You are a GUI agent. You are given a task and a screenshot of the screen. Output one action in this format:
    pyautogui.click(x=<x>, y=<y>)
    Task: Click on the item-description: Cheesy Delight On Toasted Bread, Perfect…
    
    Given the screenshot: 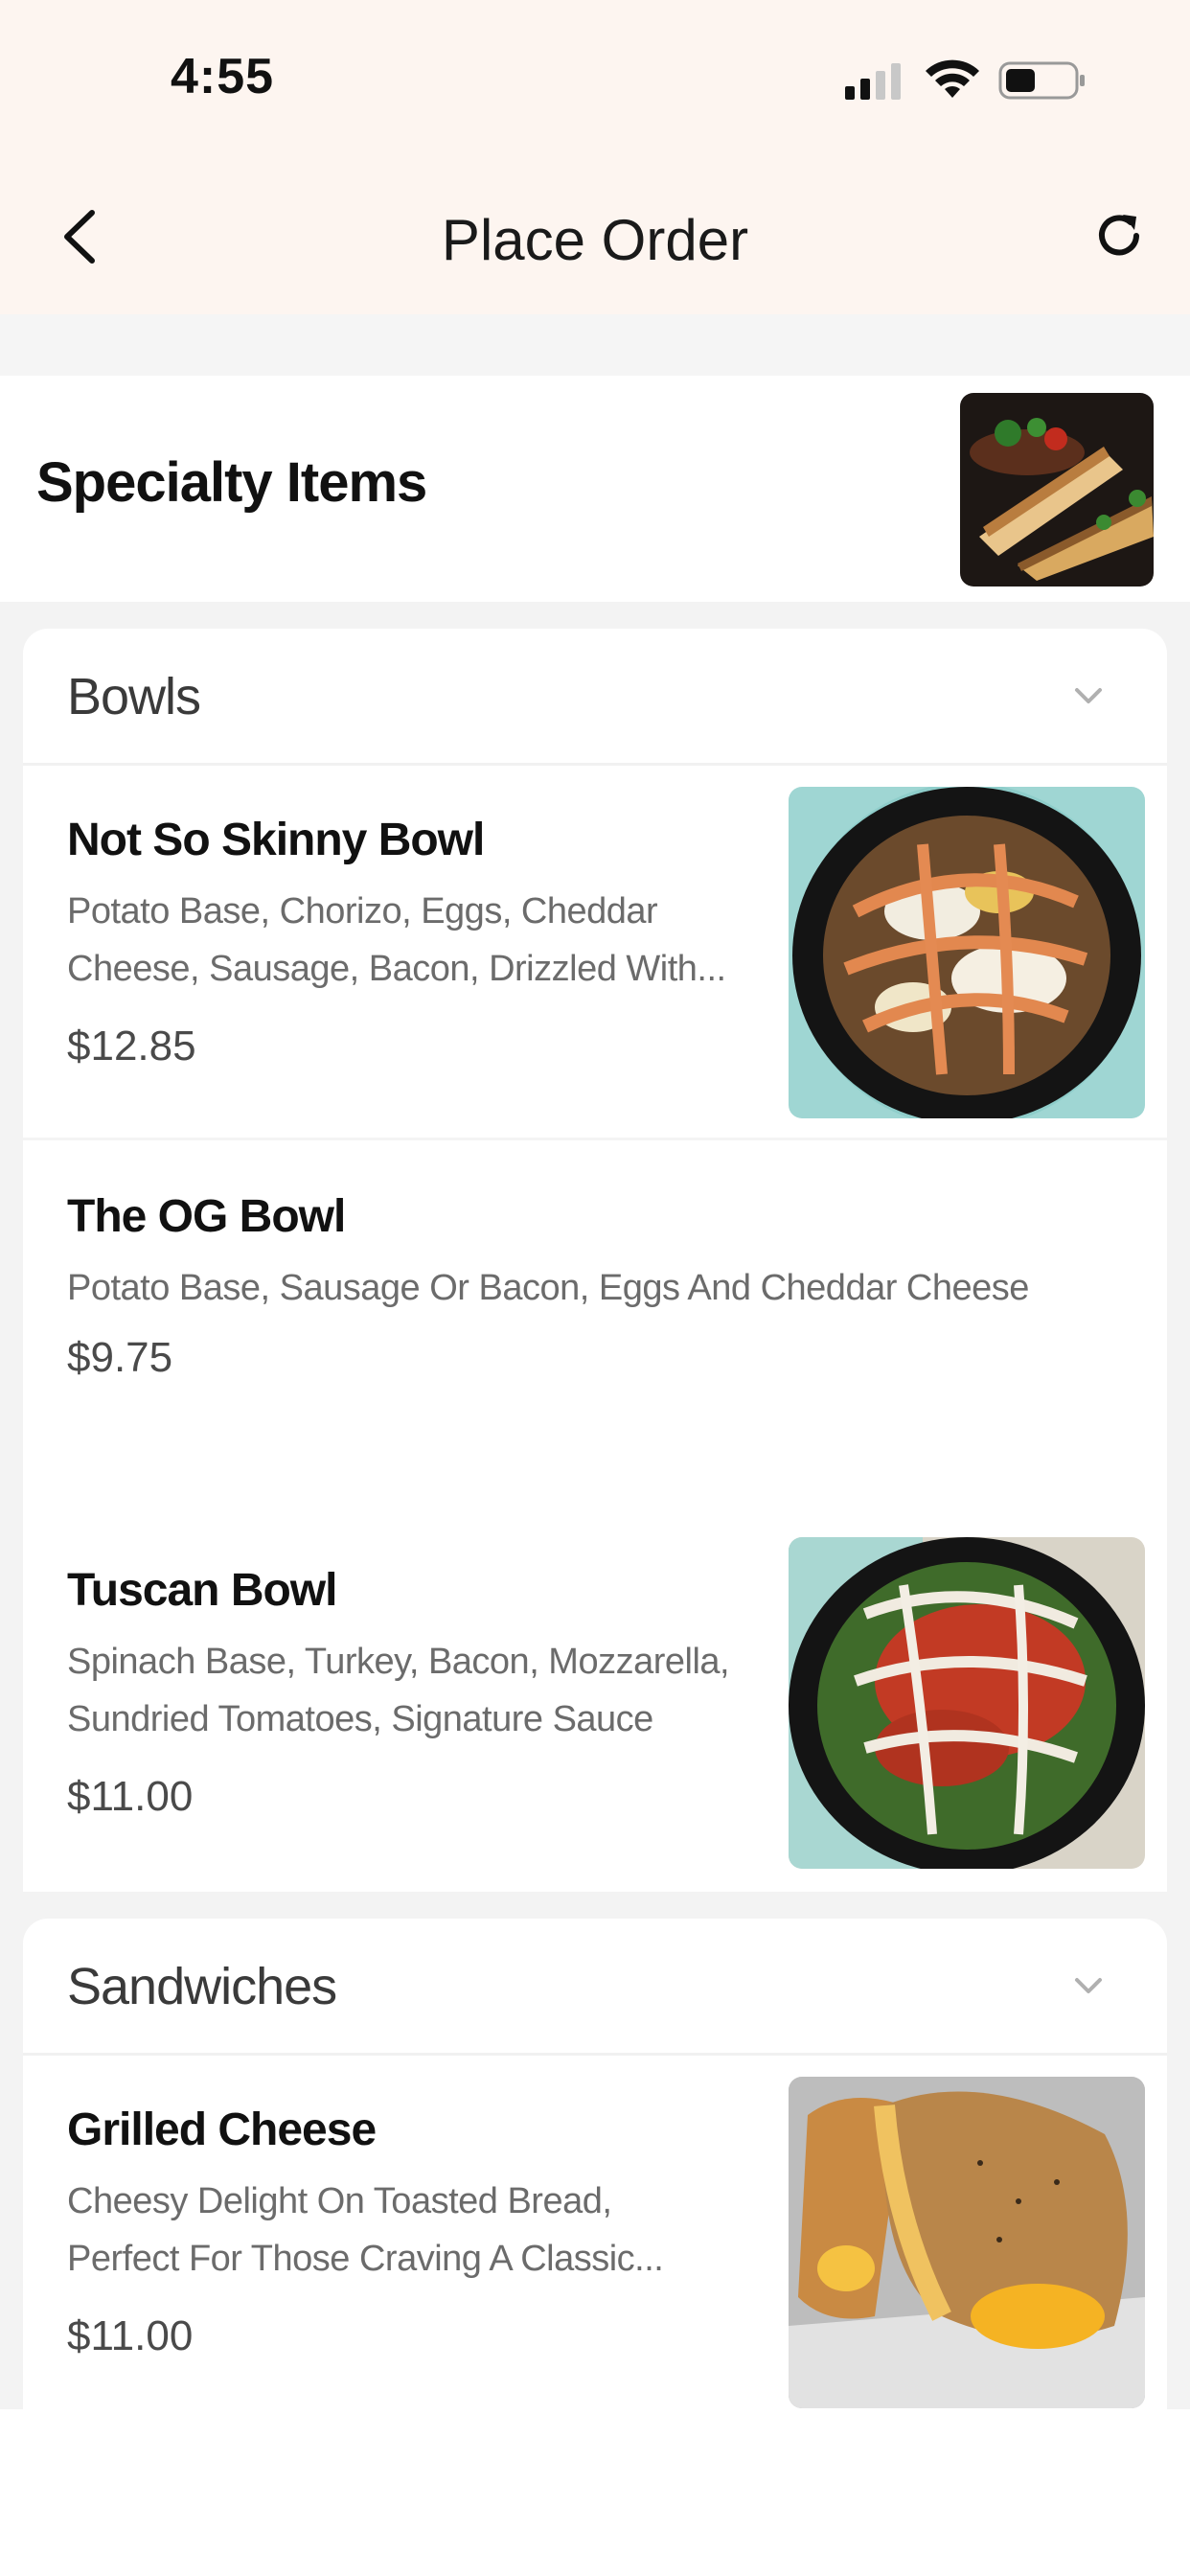 What is the action you would take?
    pyautogui.click(x=366, y=2230)
    